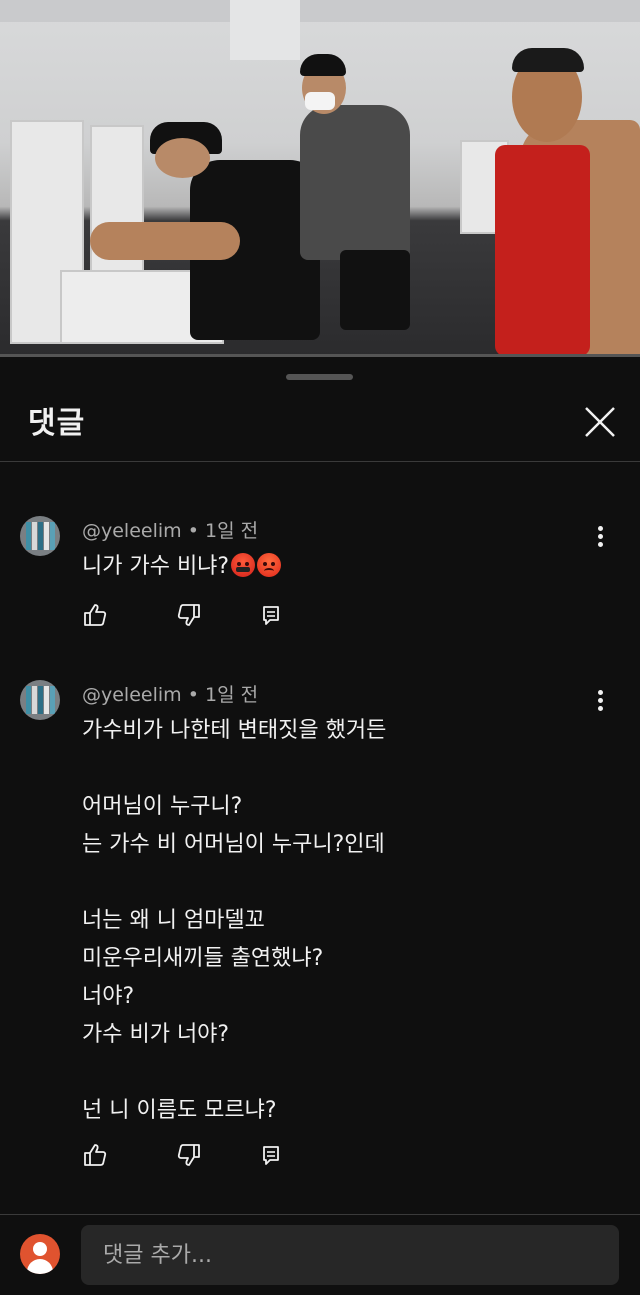 This screenshot has width=640, height=1295. Describe the element at coordinates (548, 60) in the screenshot. I see `person-hair` at that location.